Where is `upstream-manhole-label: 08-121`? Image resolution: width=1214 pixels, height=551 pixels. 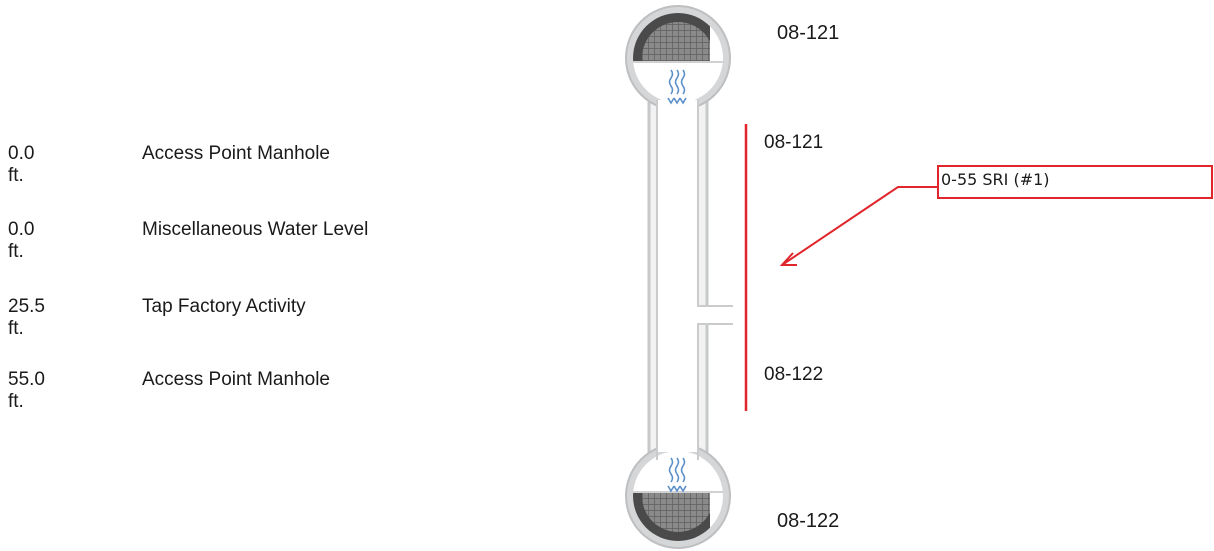
upstream-manhole-label: 08-121 is located at coordinates (808, 33).